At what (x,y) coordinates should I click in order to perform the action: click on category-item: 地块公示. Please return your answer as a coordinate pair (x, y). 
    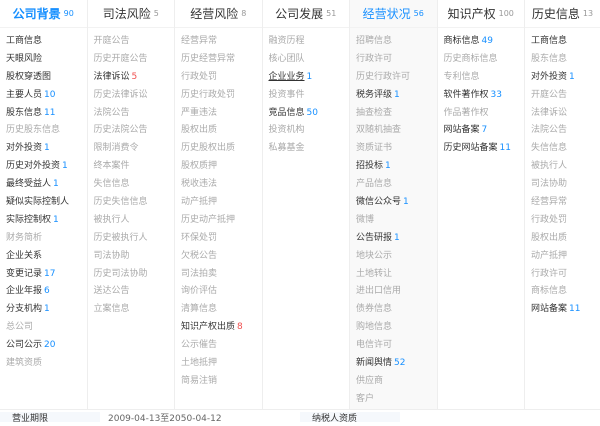
    Looking at the image, I should click on (396, 257).